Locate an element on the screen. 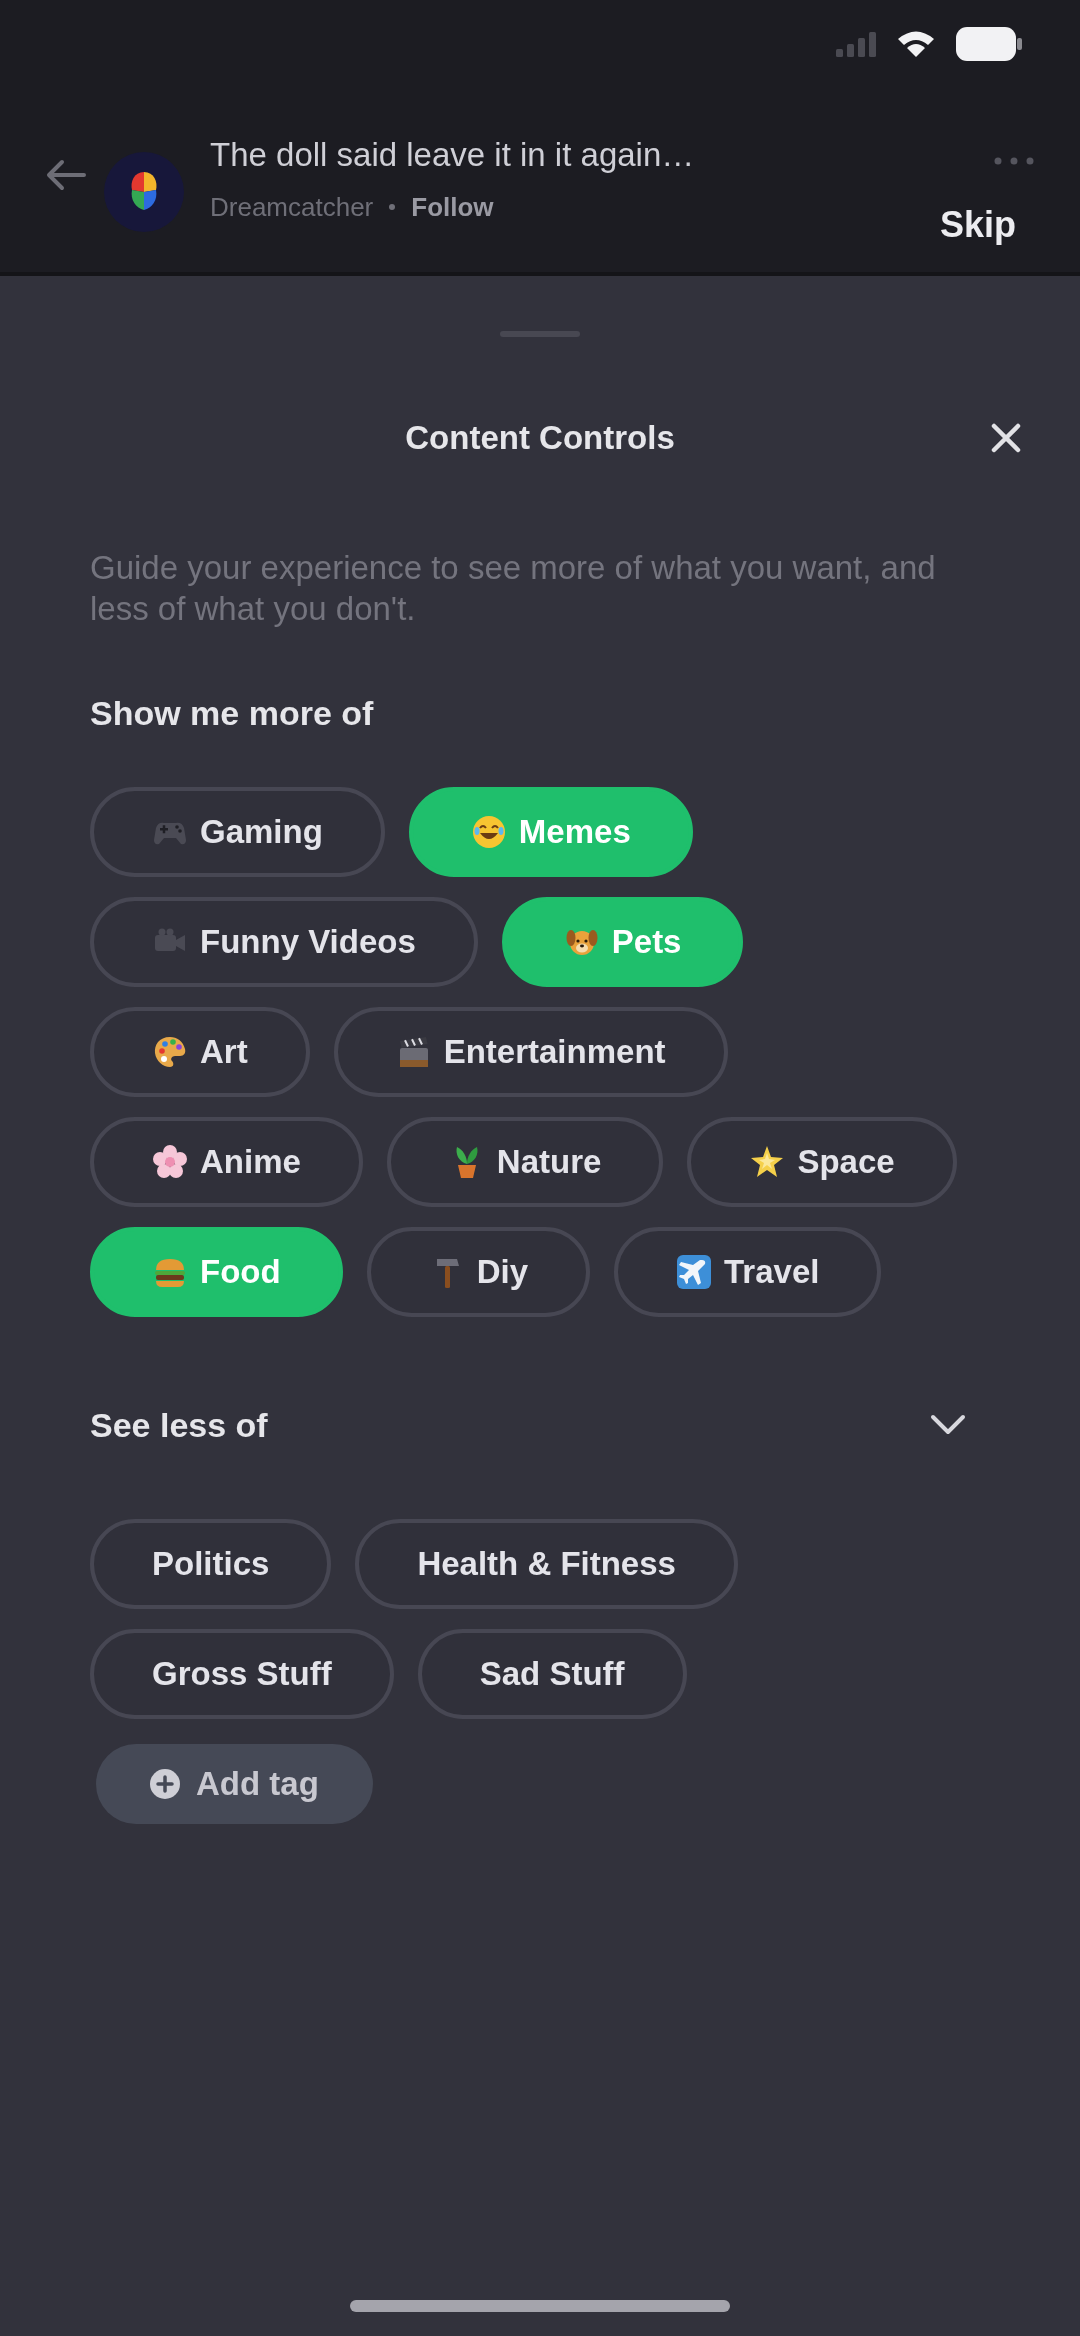  more-icon is located at coordinates (1014, 161).